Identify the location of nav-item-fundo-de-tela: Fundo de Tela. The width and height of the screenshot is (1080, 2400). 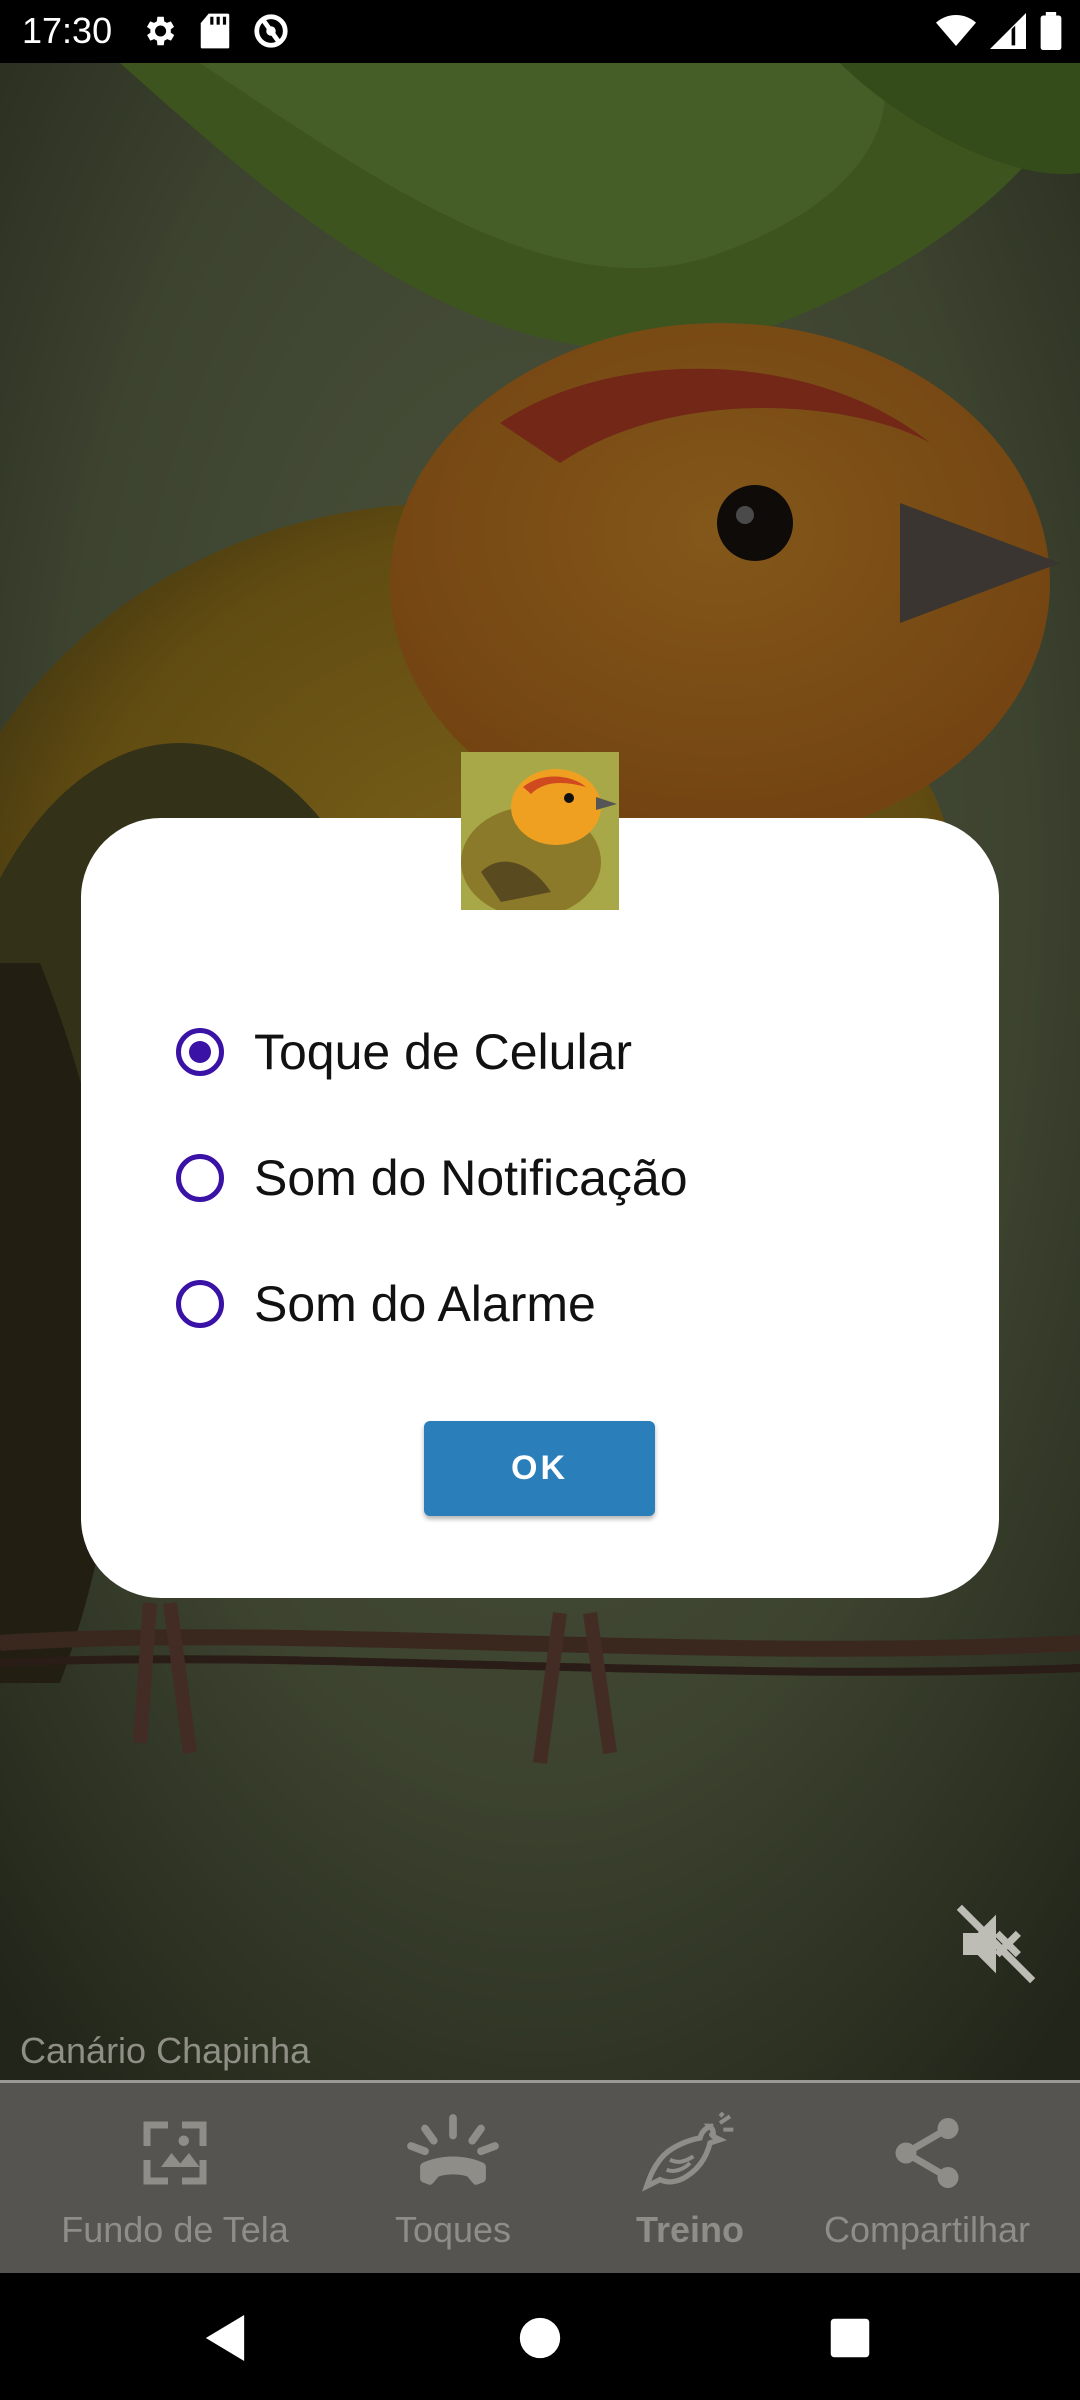
(175, 2183).